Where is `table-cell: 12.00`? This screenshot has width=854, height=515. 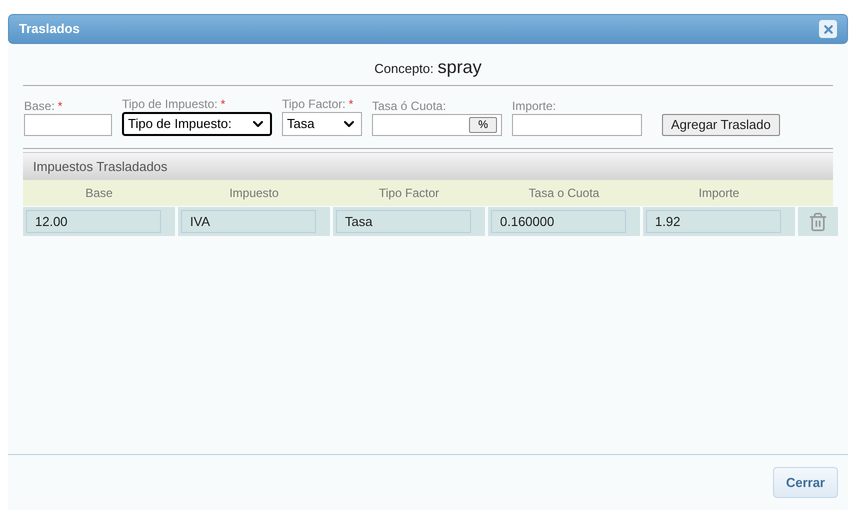
table-cell: 12.00 is located at coordinates (99, 221).